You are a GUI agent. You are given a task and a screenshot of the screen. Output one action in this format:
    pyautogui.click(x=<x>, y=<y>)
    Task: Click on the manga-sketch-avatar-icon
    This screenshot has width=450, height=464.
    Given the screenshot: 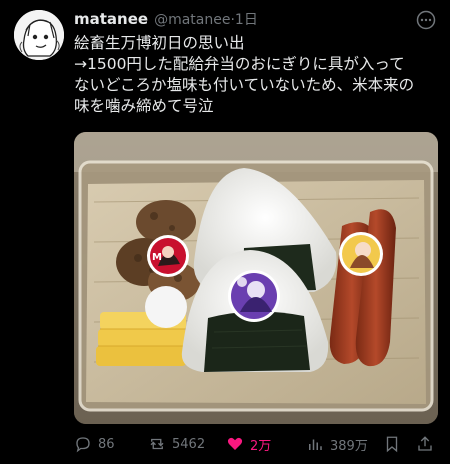 What is the action you would take?
    pyautogui.click(x=39, y=35)
    